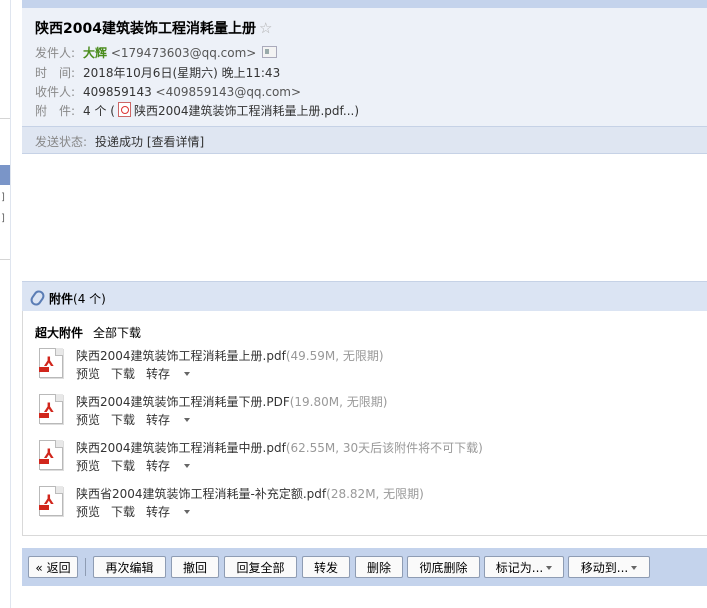 This screenshot has height=608, width=707. I want to click on attachments-title-text: 附件, so click(61, 299).